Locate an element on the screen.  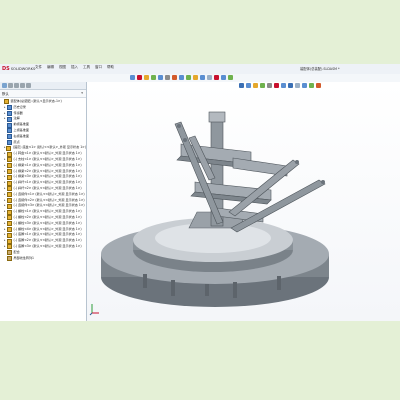
panel-tabs is located at coordinates (43, 86).